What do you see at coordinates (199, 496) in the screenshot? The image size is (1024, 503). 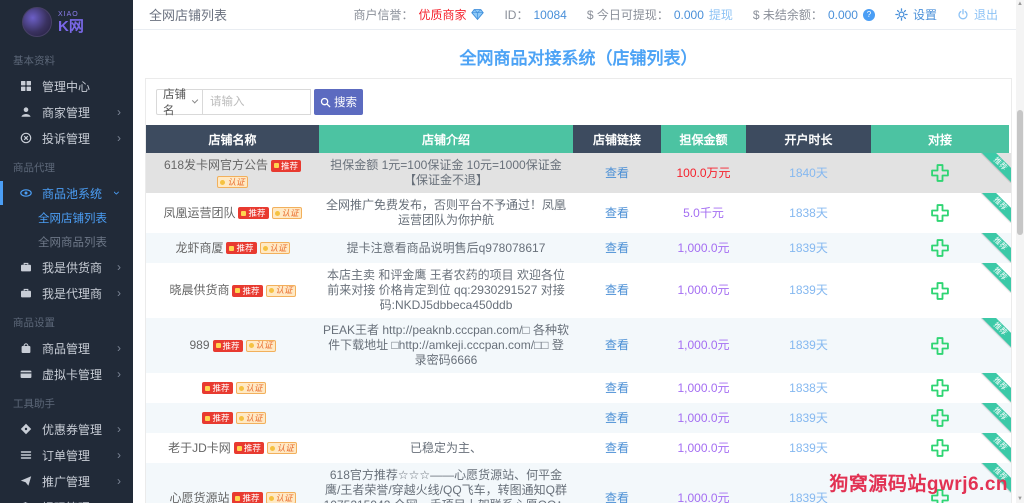 I see `shop-name: 心愿货源站` at bounding box center [199, 496].